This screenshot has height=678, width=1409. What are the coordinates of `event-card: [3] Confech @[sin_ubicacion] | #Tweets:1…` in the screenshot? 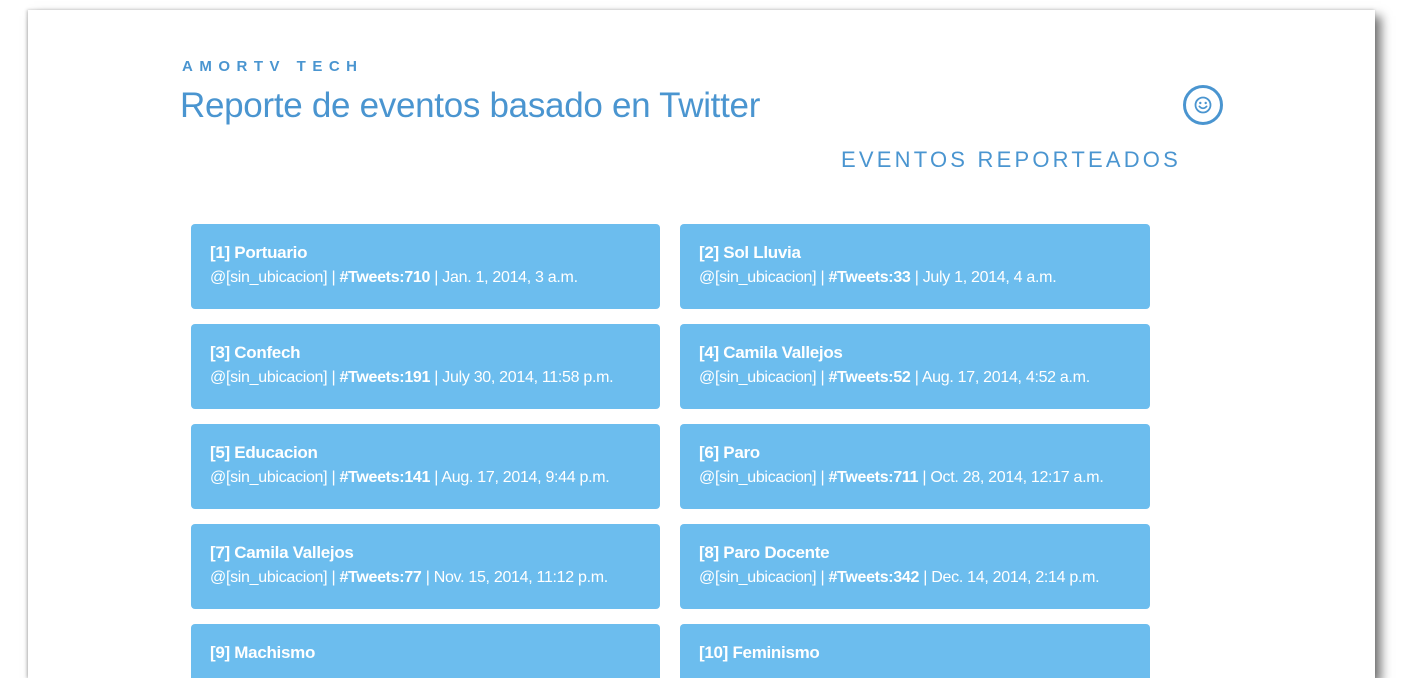 It's located at (425, 366).